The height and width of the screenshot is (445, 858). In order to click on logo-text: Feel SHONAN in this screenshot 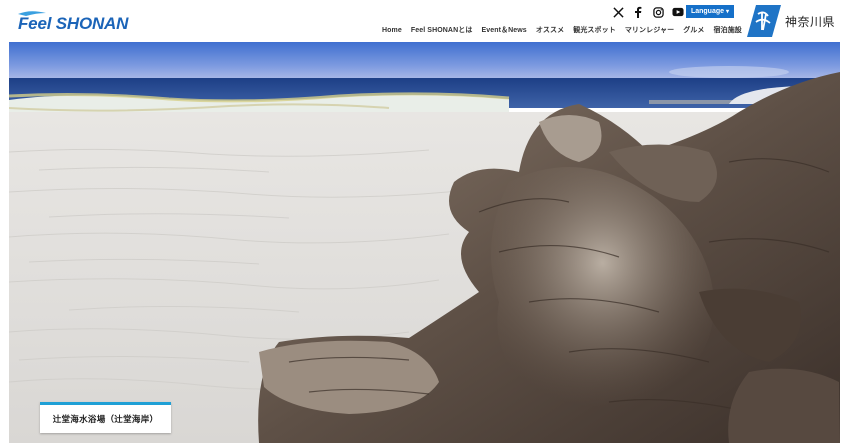, I will do `click(73, 23)`.